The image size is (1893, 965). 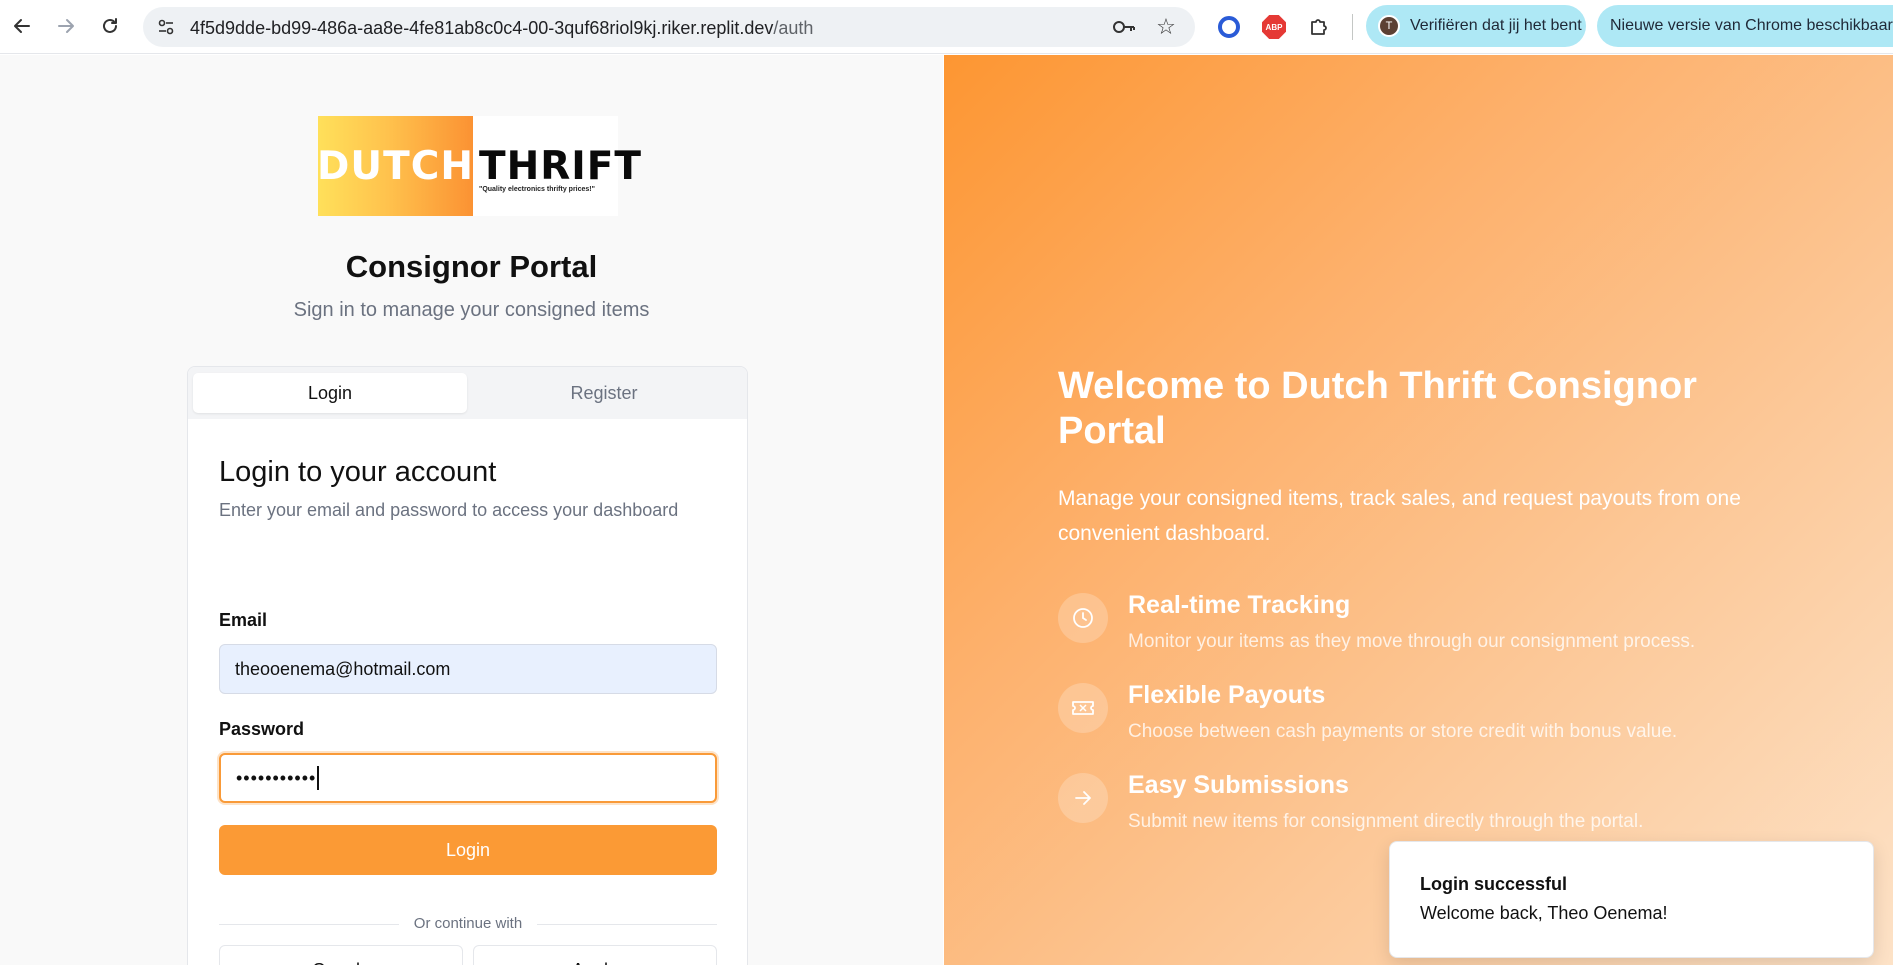 What do you see at coordinates (471, 266) in the screenshot?
I see `page-title: Consignor Portal` at bounding box center [471, 266].